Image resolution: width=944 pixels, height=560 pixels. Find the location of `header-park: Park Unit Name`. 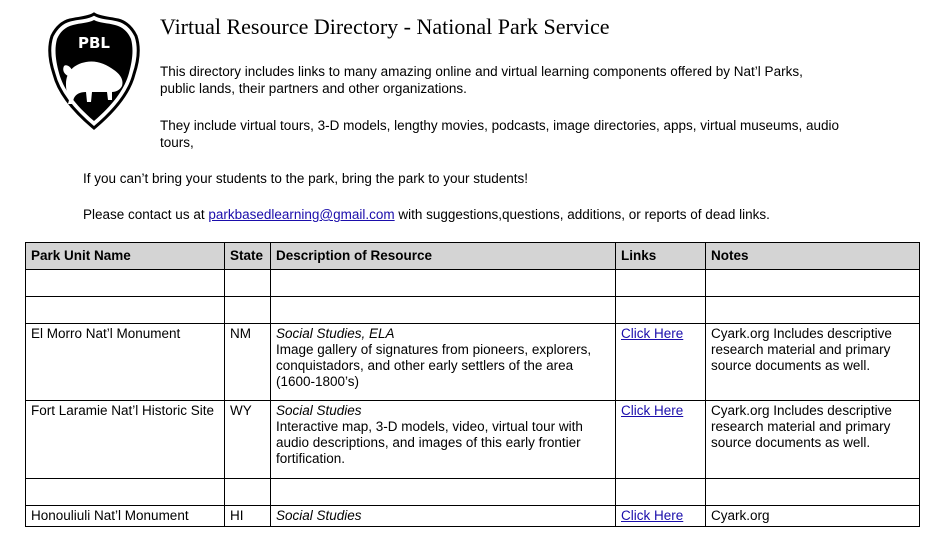

header-park: Park Unit Name is located at coordinates (125, 256).